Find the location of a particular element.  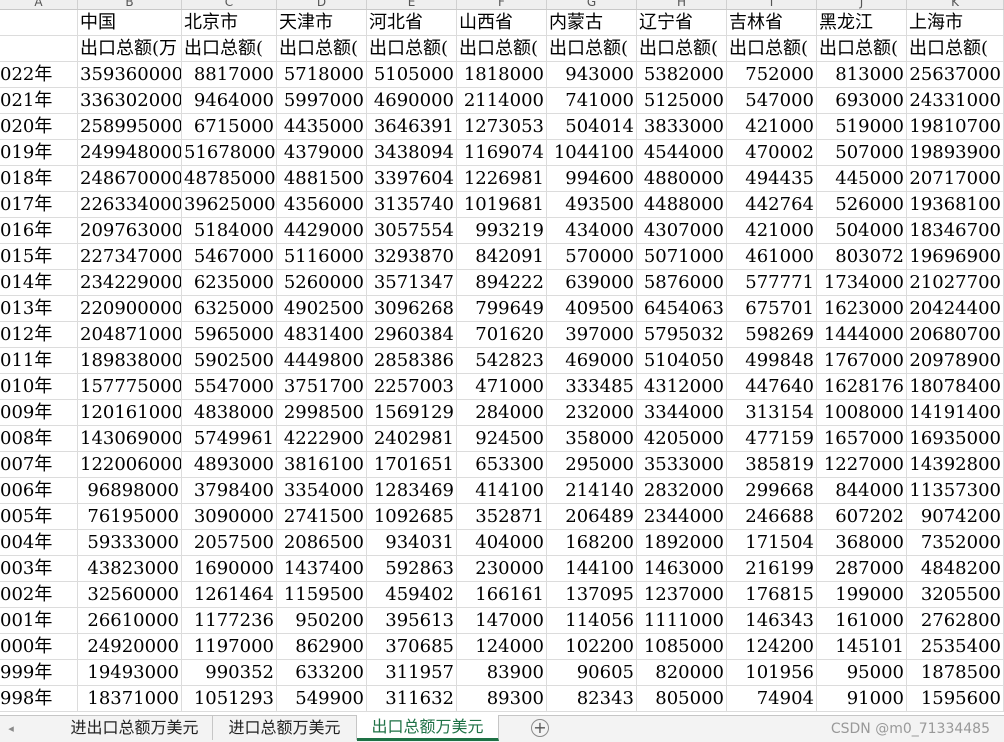

value-cell: 547000 is located at coordinates (772, 101).